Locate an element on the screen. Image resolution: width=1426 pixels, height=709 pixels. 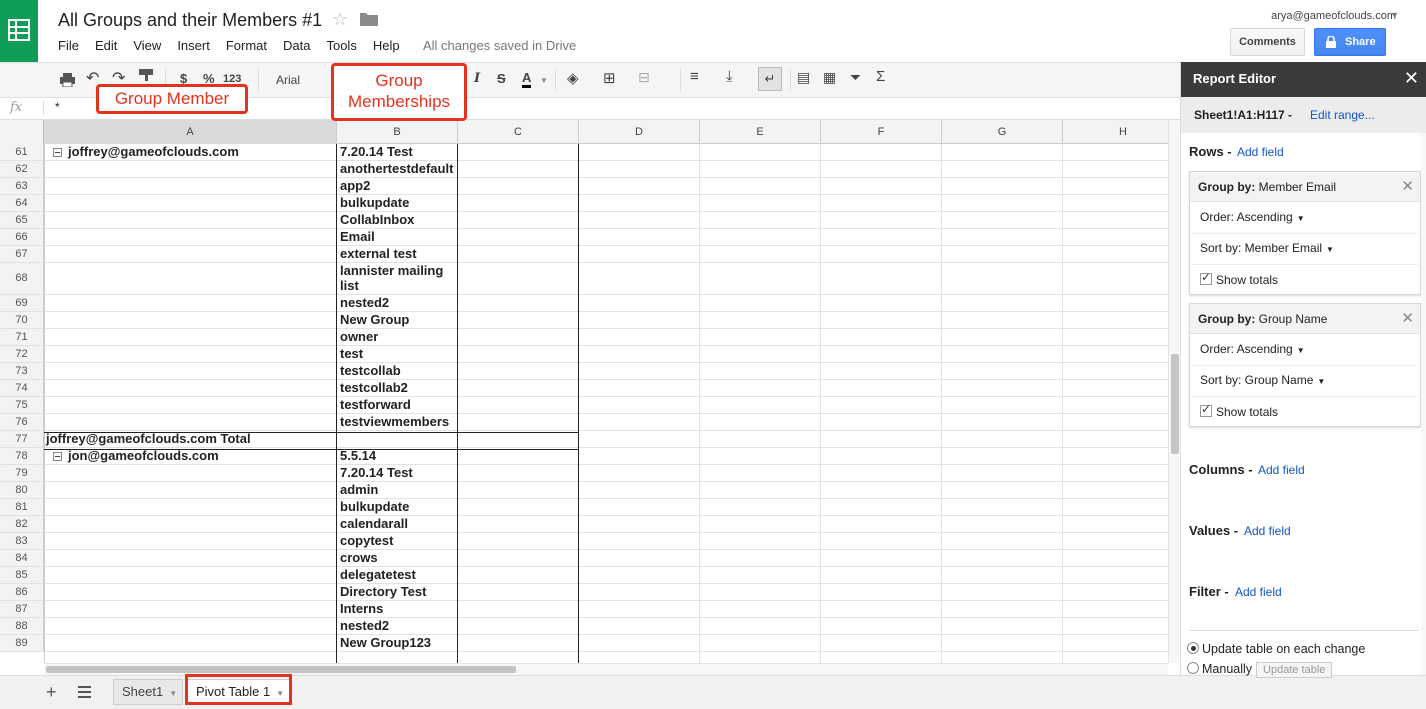
member-total-cell: joffrey@gameofclouds.com Total is located at coordinates (148, 439).